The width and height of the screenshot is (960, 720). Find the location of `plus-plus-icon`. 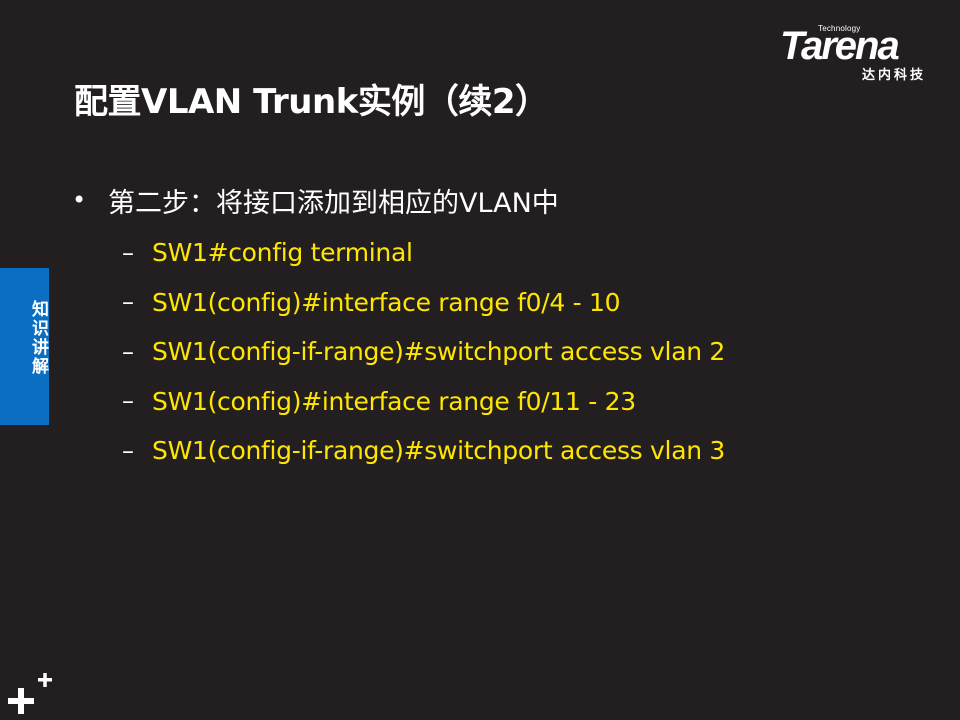

plus-plus-icon is located at coordinates (30, 693).